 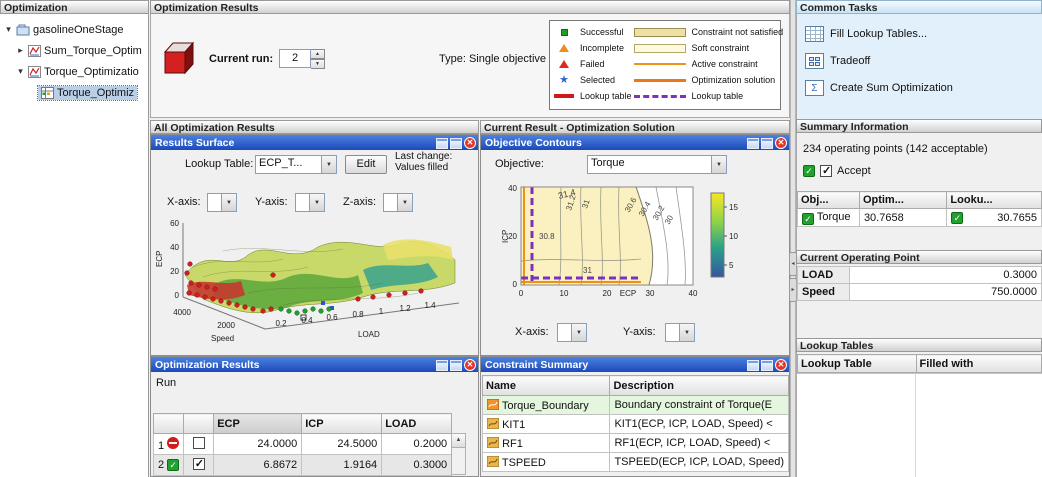 I want to click on lookup-table-dashed-line-icon, so click(x=659, y=96).